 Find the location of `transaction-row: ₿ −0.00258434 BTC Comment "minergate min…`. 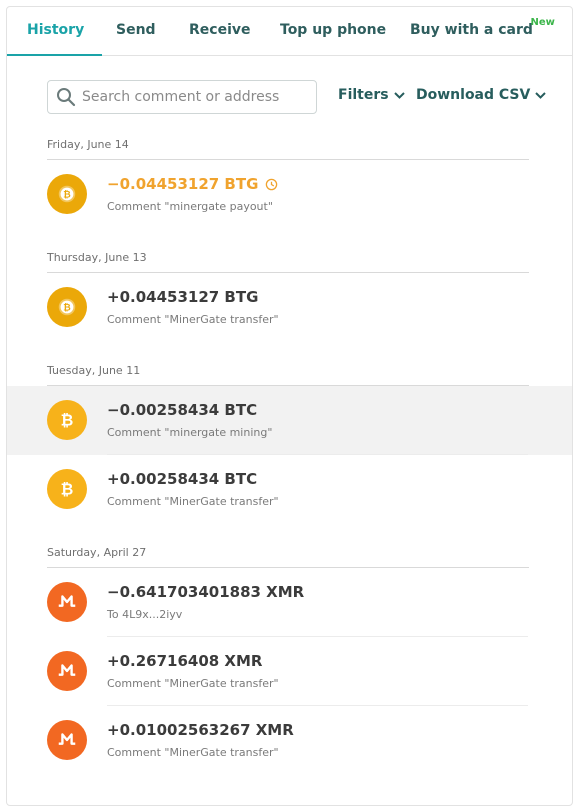

transaction-row: ₿ −0.00258434 BTC Comment "minergate min… is located at coordinates (289, 420).